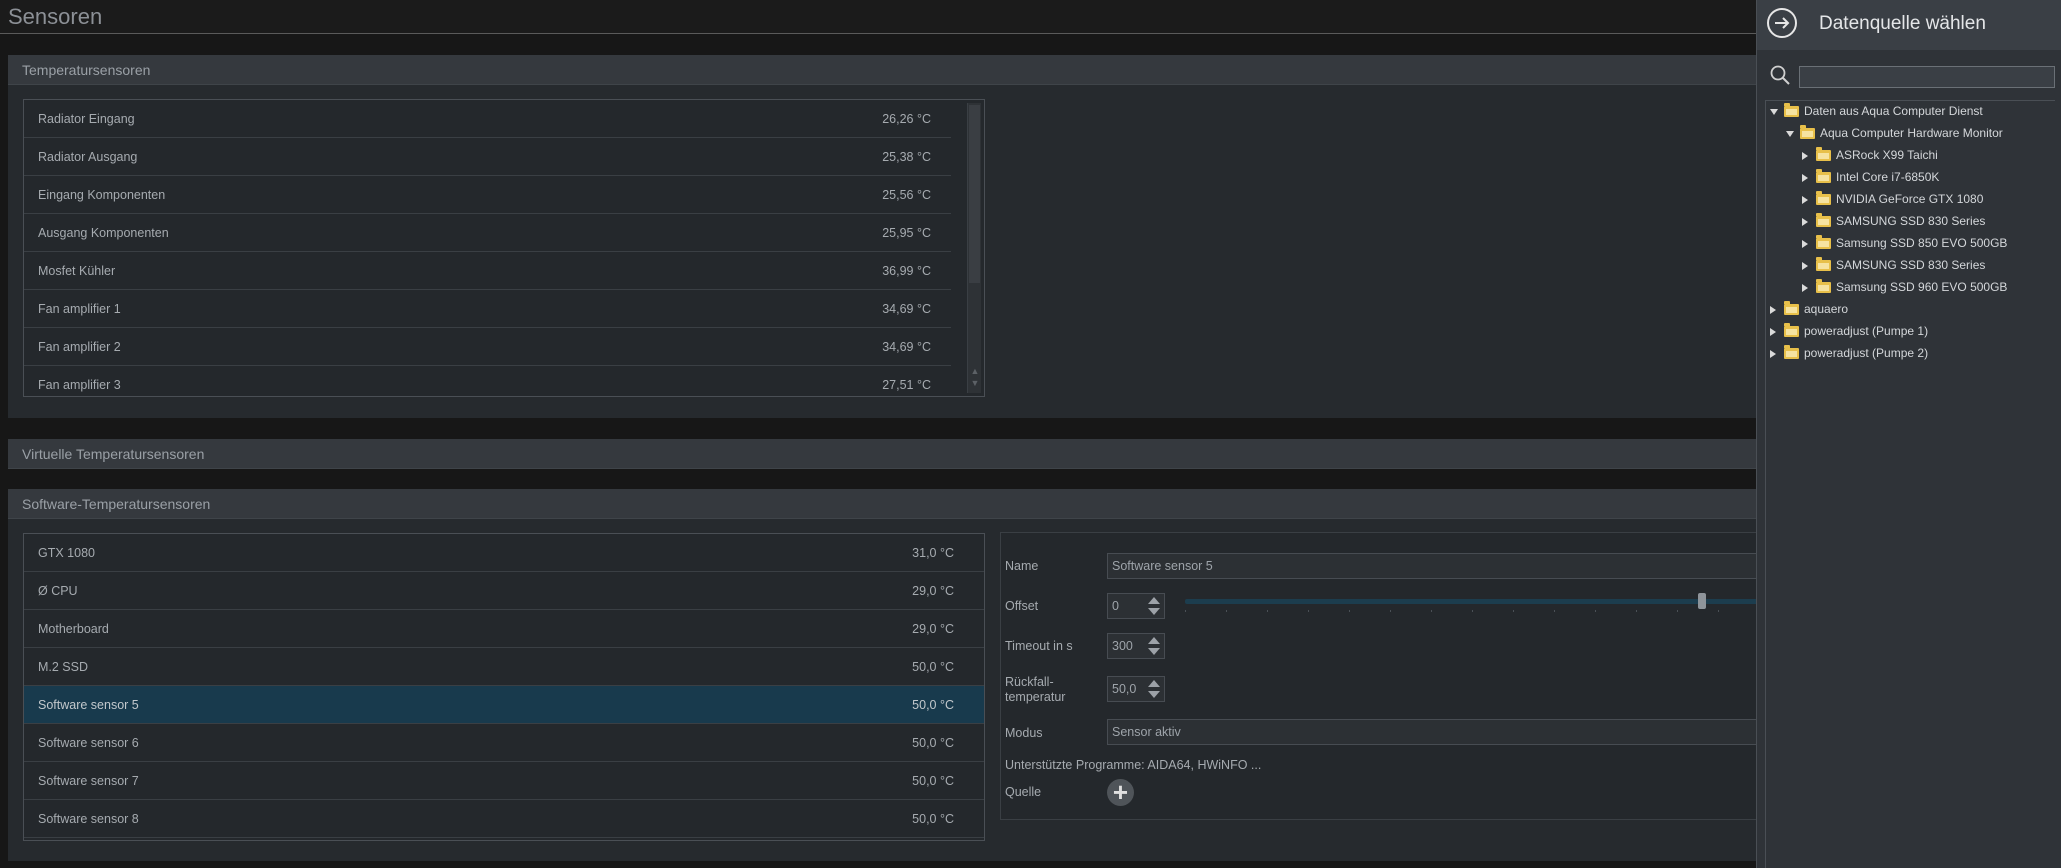 The width and height of the screenshot is (2061, 868). I want to click on sensor-row: Software sensor 5 50,0 °C, so click(504, 705).